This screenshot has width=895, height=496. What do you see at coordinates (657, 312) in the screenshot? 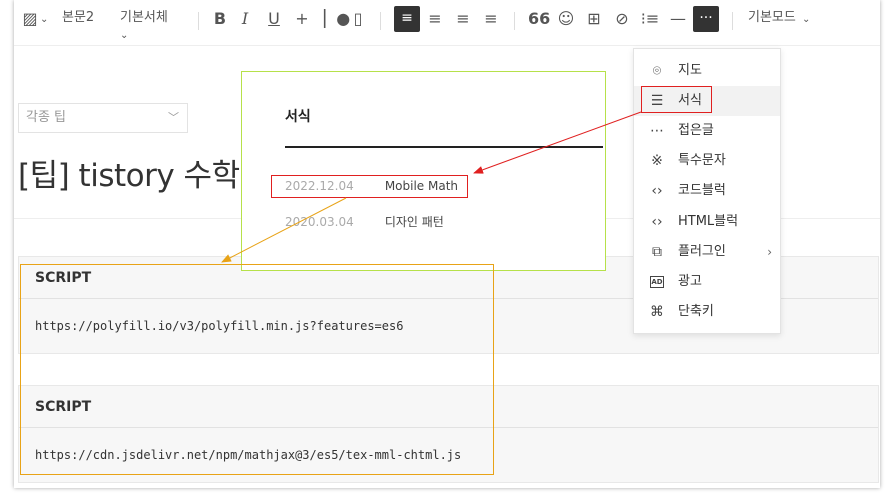
I see `shortcut-icon: ⌘` at bounding box center [657, 312].